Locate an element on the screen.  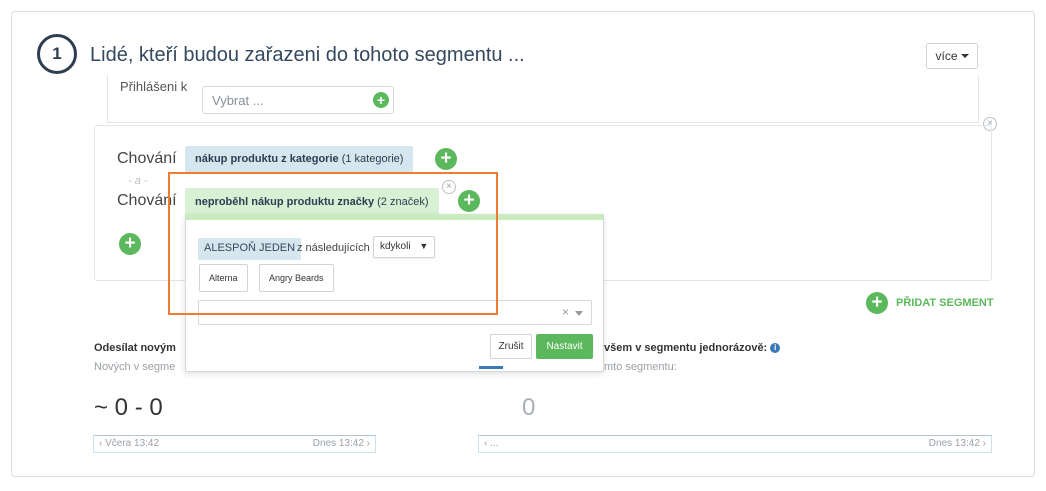
clear-icon: × is located at coordinates (565, 312).